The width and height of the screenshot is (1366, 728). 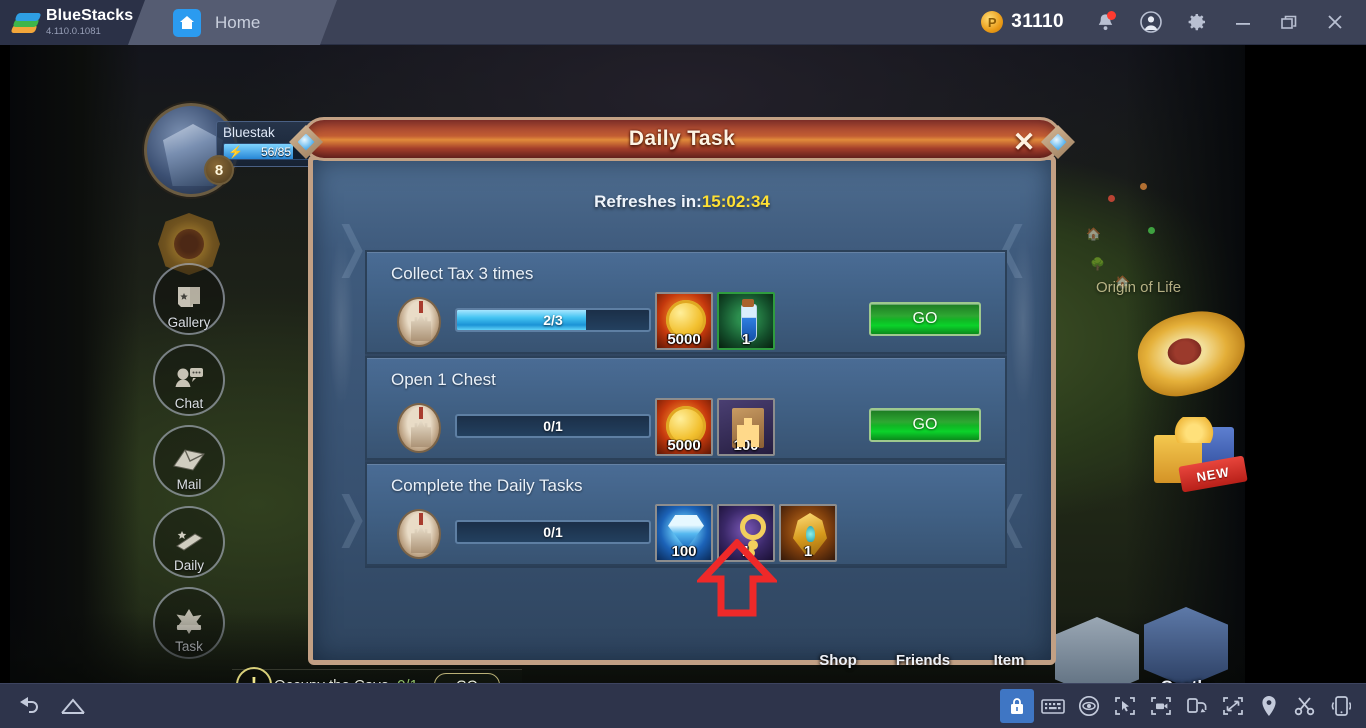 I want to click on maximize-icon, so click(x=1289, y=22).